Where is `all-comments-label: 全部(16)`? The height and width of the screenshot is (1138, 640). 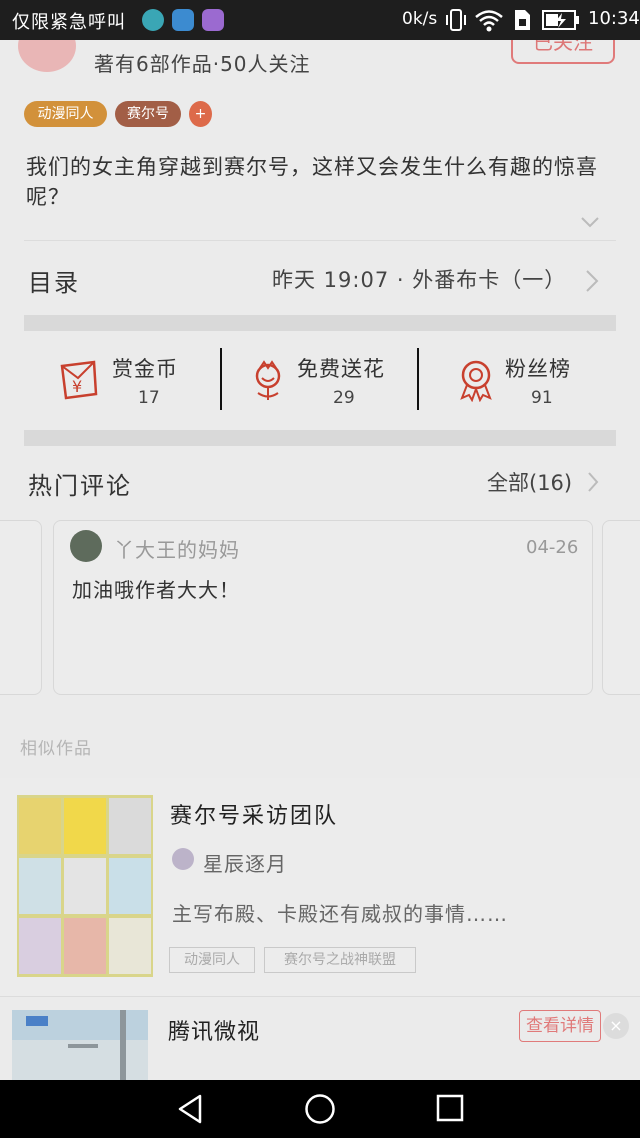
all-comments-label: 全部(16) is located at coordinates (530, 483).